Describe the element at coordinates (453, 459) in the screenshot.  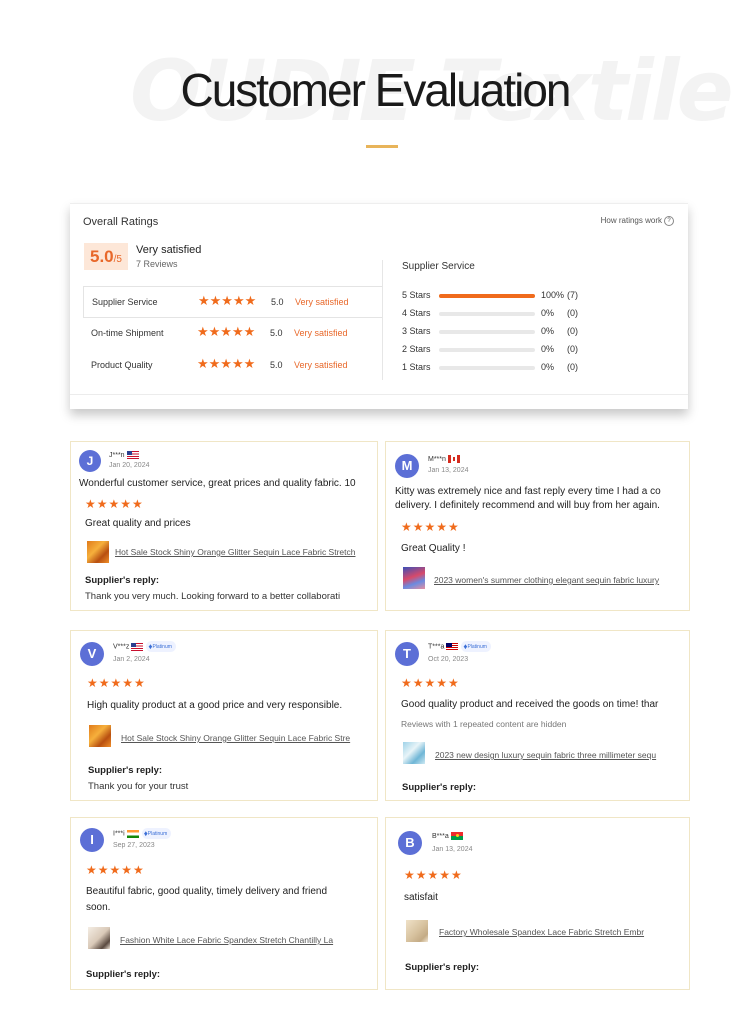
I see `ca-flag-icon` at that location.